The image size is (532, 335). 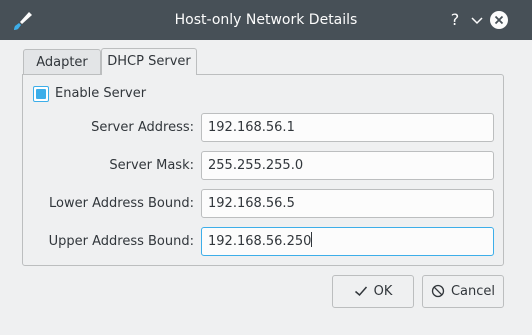 I want to click on server-mask-input: 255.255.255.0, so click(x=347, y=165).